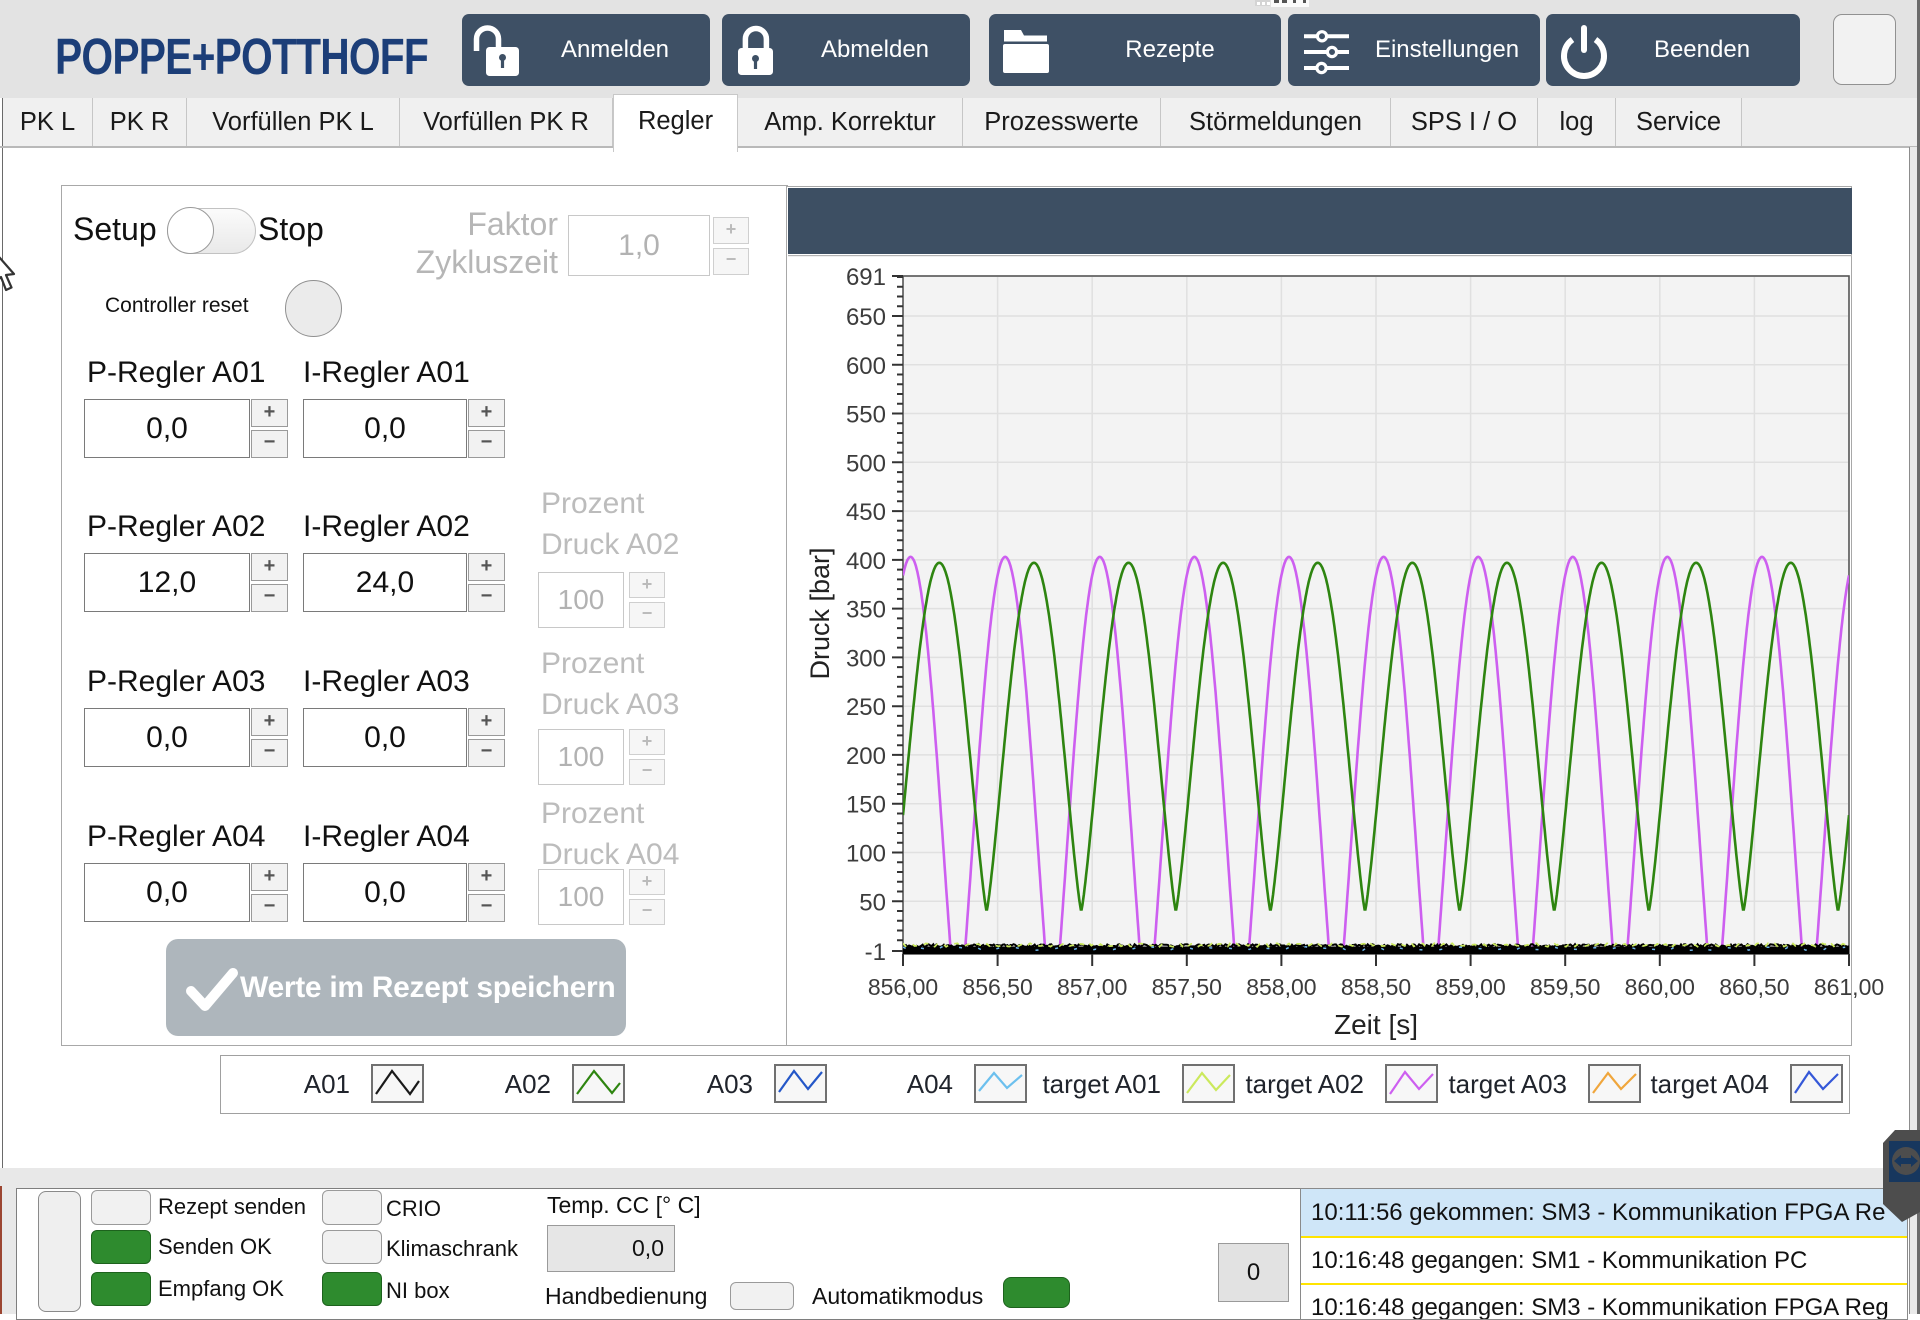 Image resolution: width=1920 pixels, height=1320 pixels. Describe the element at coordinates (866, 854) in the screenshot. I see `svg-text: 100` at that location.